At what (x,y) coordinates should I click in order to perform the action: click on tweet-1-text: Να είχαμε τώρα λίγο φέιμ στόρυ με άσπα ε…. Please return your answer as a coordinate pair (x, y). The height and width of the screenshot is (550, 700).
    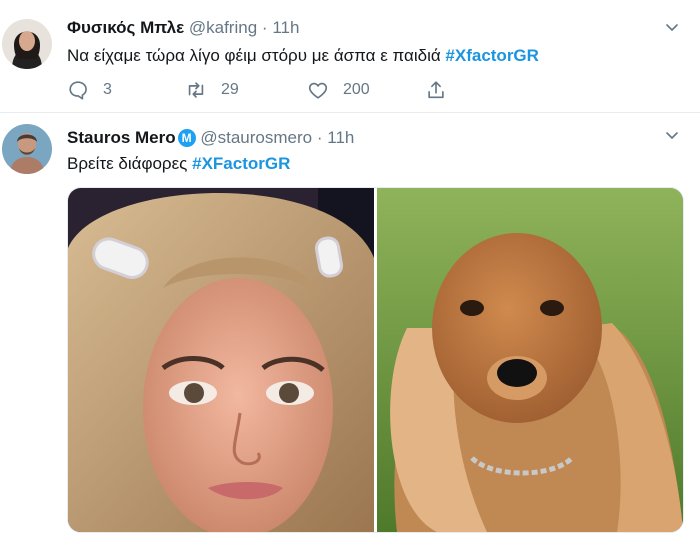
    Looking at the image, I should click on (303, 56).